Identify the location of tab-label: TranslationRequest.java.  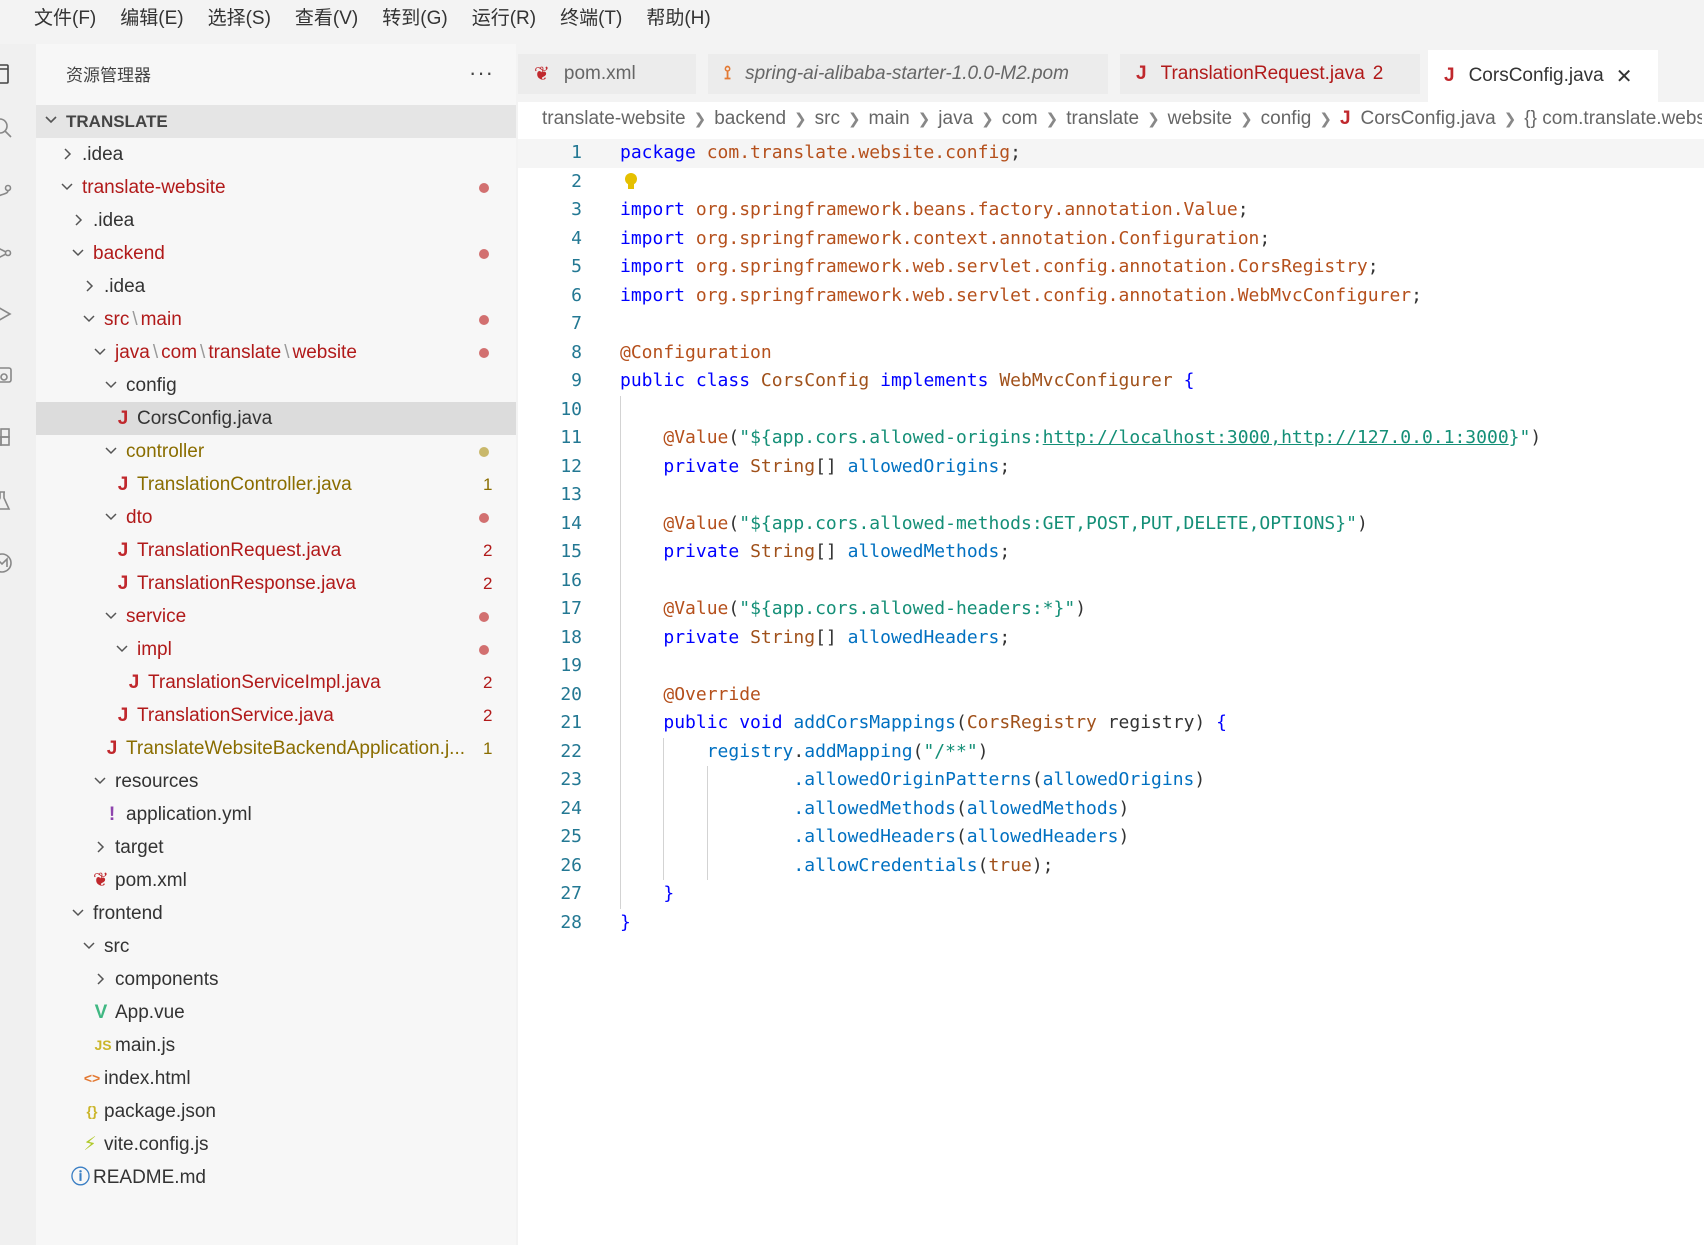
(1262, 73).